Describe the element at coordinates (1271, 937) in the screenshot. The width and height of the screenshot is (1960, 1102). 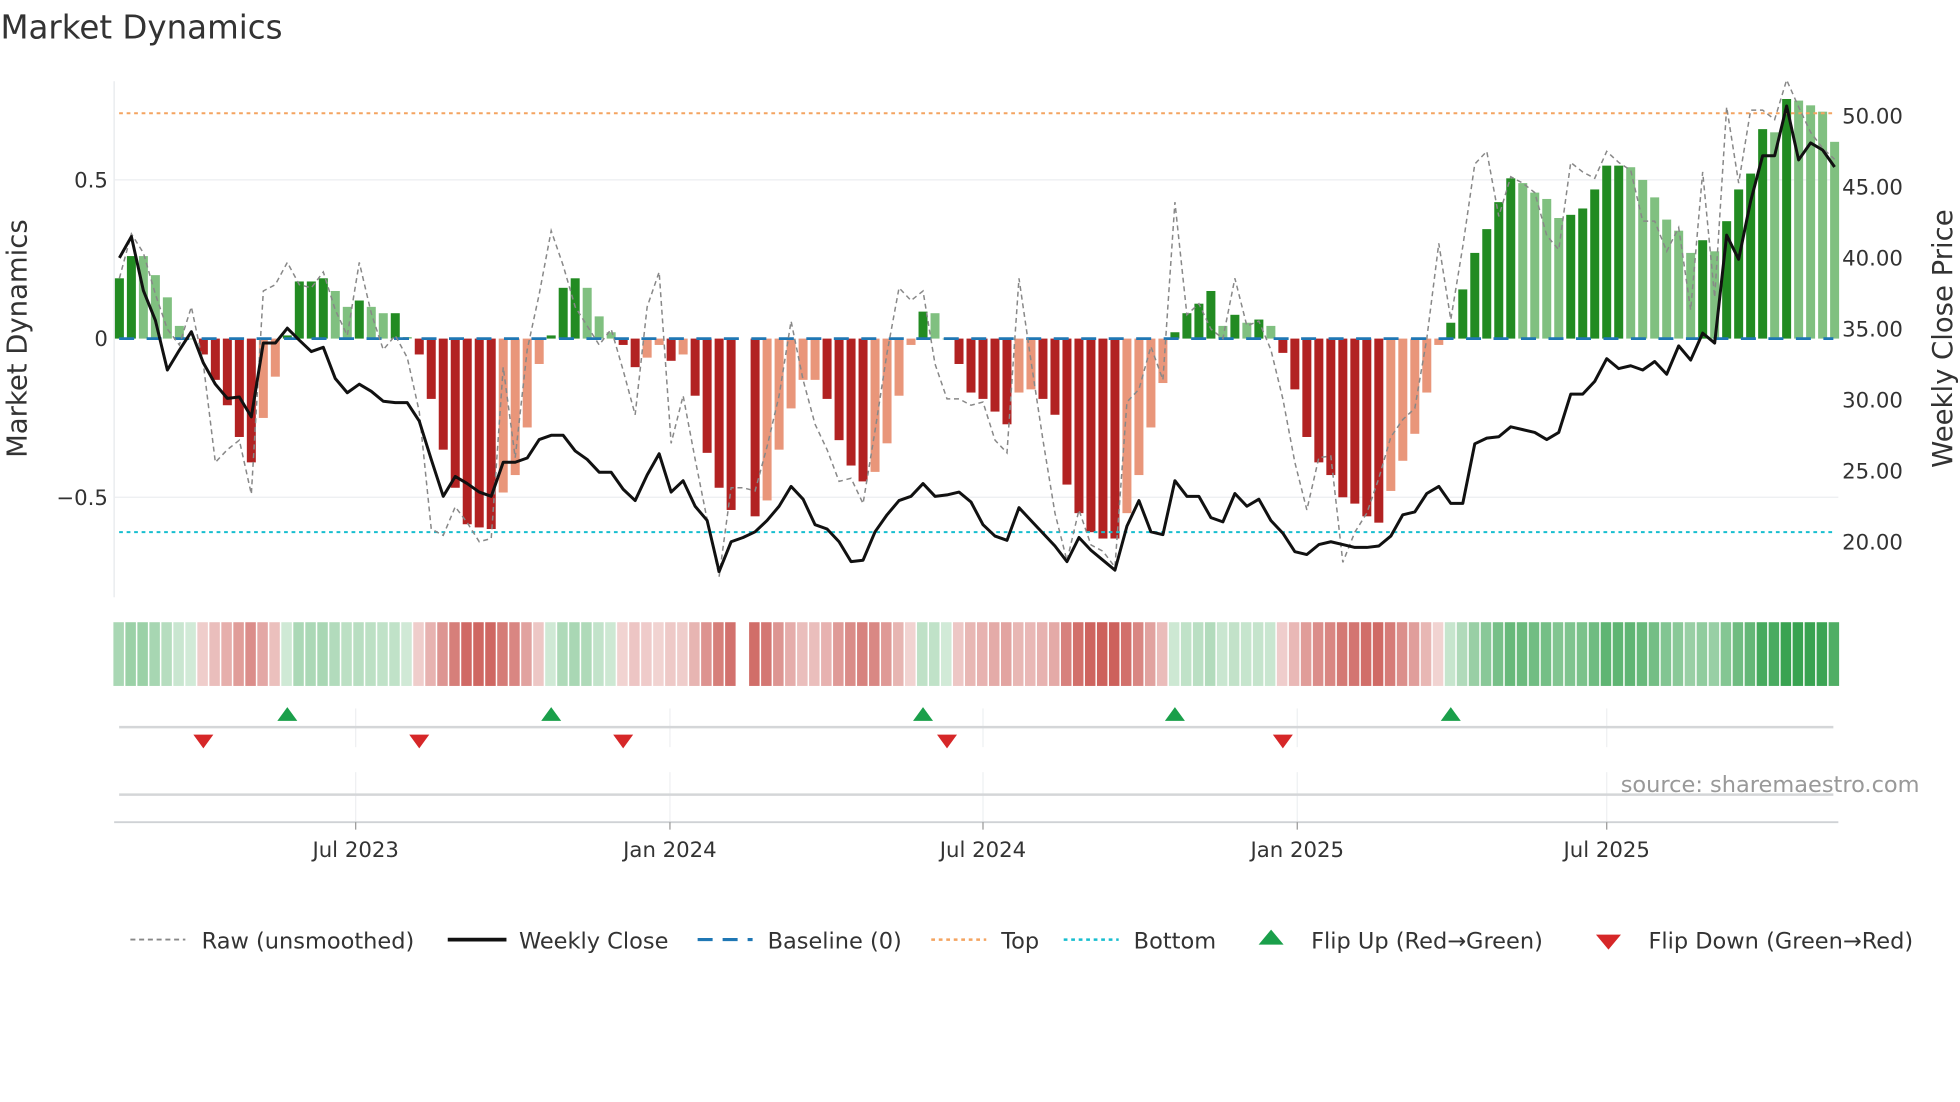
I see `flip-up-icon` at that location.